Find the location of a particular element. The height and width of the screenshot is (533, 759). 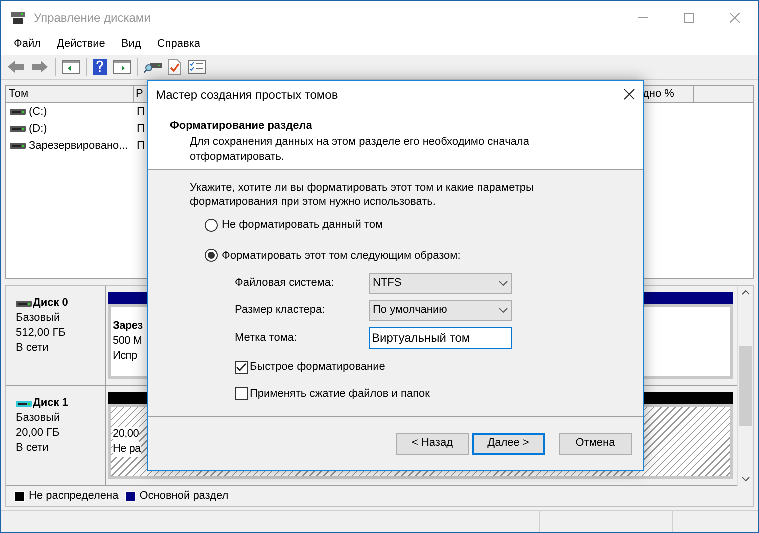

scrollbar is located at coordinates (745, 386).